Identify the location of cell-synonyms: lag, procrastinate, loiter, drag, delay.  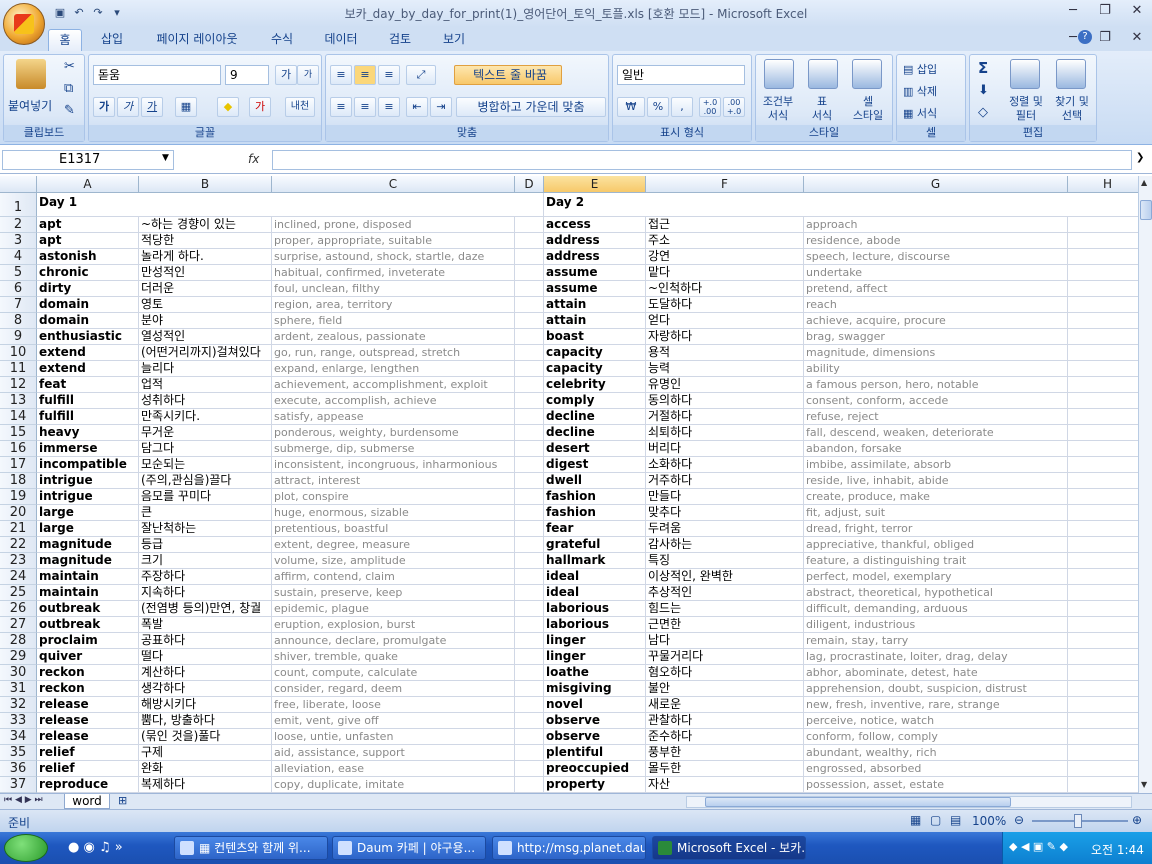
(936, 657).